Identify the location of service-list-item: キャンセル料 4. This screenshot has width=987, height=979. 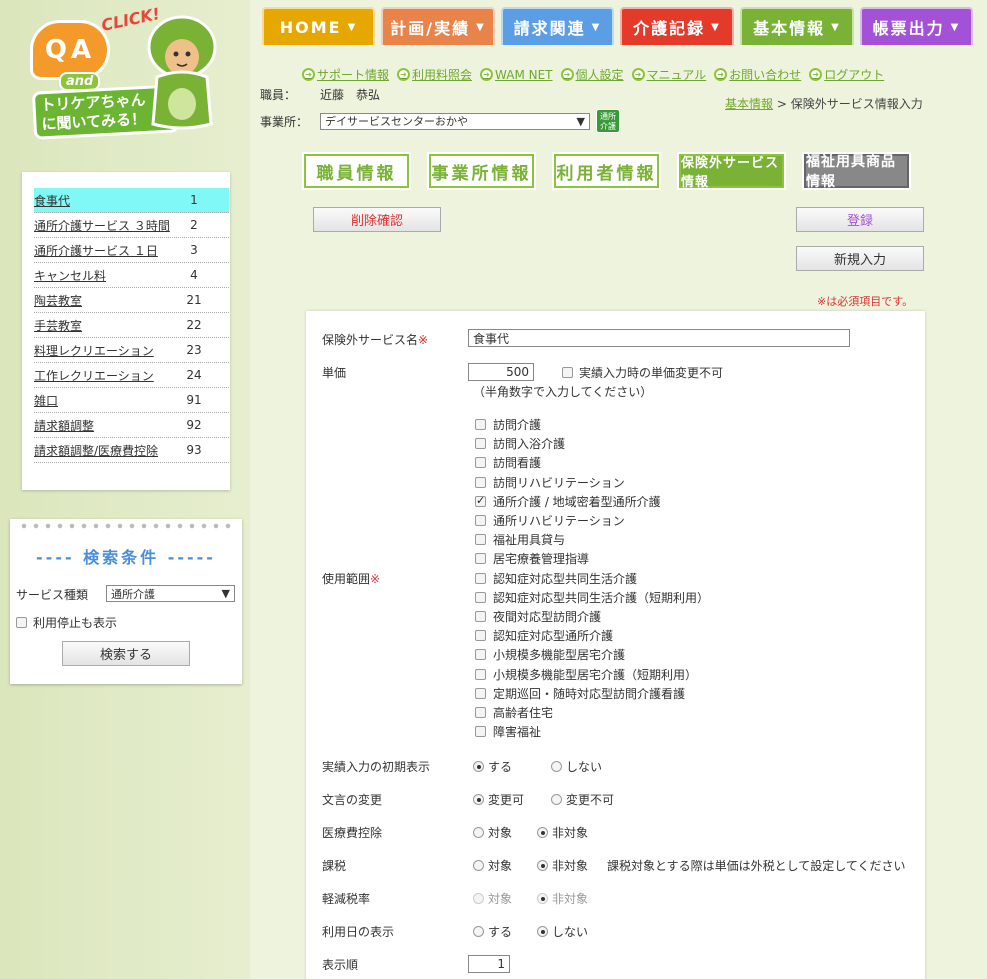
(131, 275).